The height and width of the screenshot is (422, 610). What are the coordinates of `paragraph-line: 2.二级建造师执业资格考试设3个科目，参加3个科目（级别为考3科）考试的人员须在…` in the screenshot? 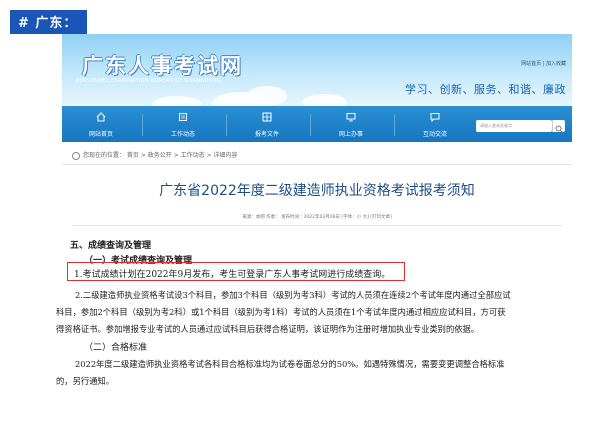 It's located at (293, 295).